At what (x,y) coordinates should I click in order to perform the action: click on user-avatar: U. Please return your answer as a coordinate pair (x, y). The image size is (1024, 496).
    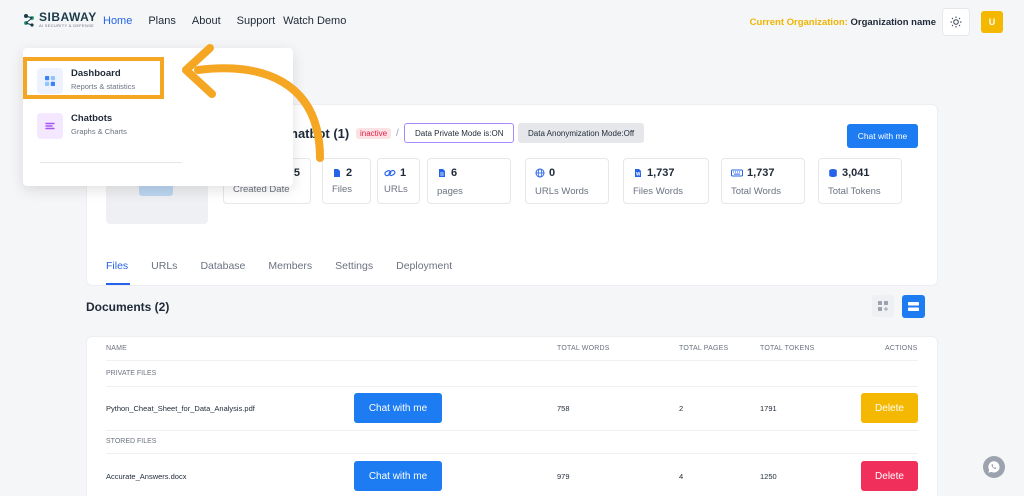
    Looking at the image, I should click on (992, 22).